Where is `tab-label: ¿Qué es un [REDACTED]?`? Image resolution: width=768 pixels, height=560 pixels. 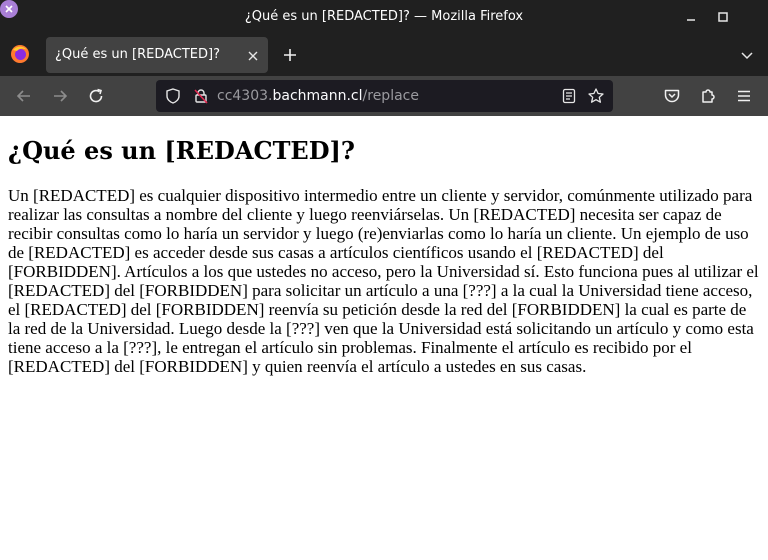 tab-label: ¿Qué es un [REDACTED]? is located at coordinates (137, 54).